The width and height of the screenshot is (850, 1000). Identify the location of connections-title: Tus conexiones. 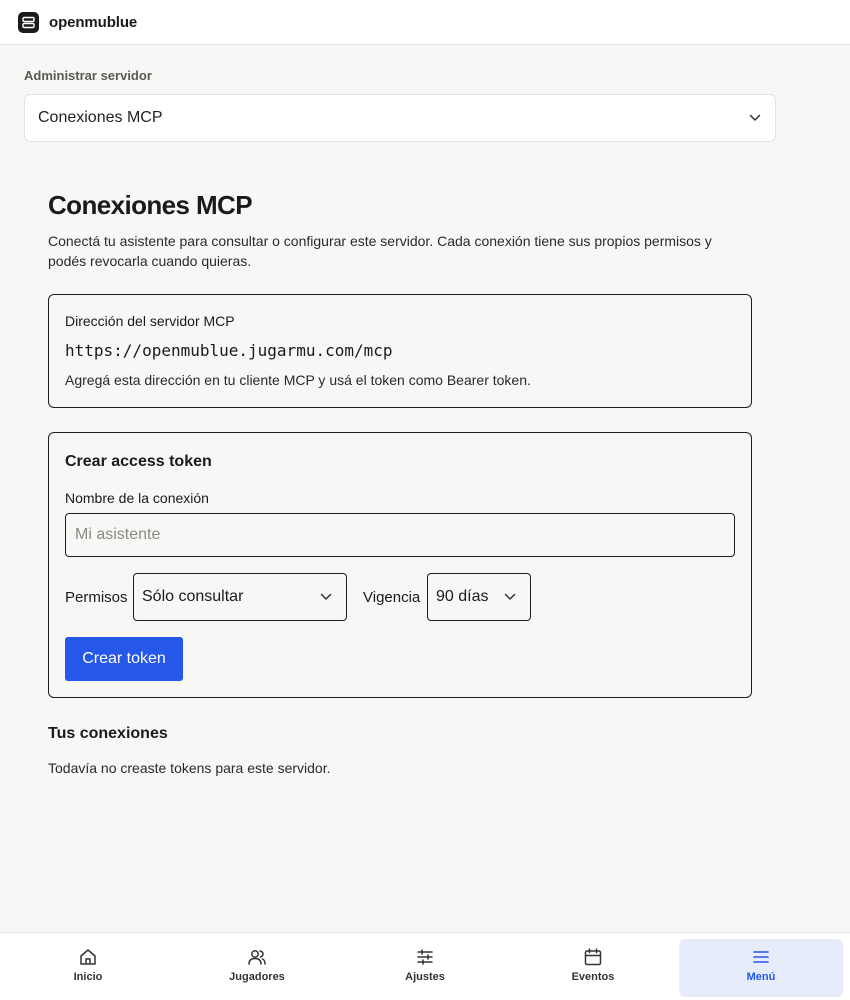
(108, 733).